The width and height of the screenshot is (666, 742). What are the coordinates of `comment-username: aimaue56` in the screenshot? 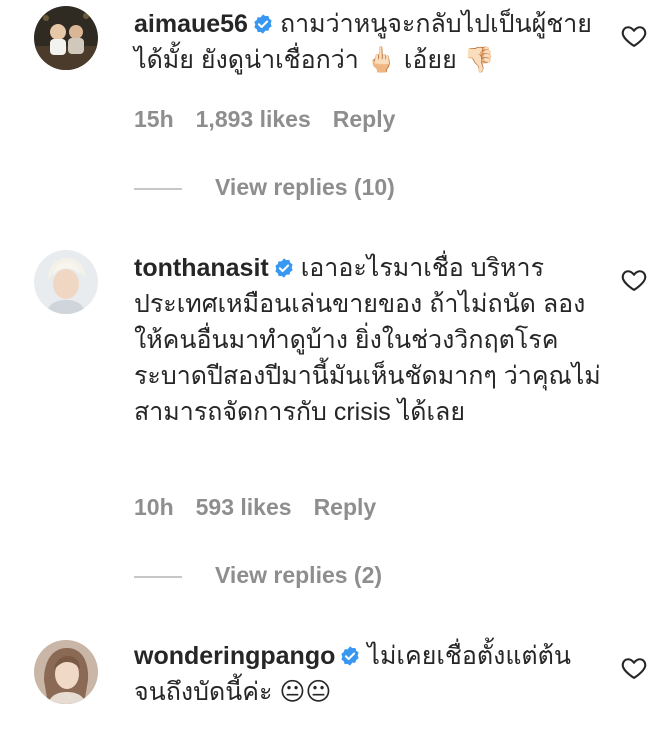 It's located at (191, 24).